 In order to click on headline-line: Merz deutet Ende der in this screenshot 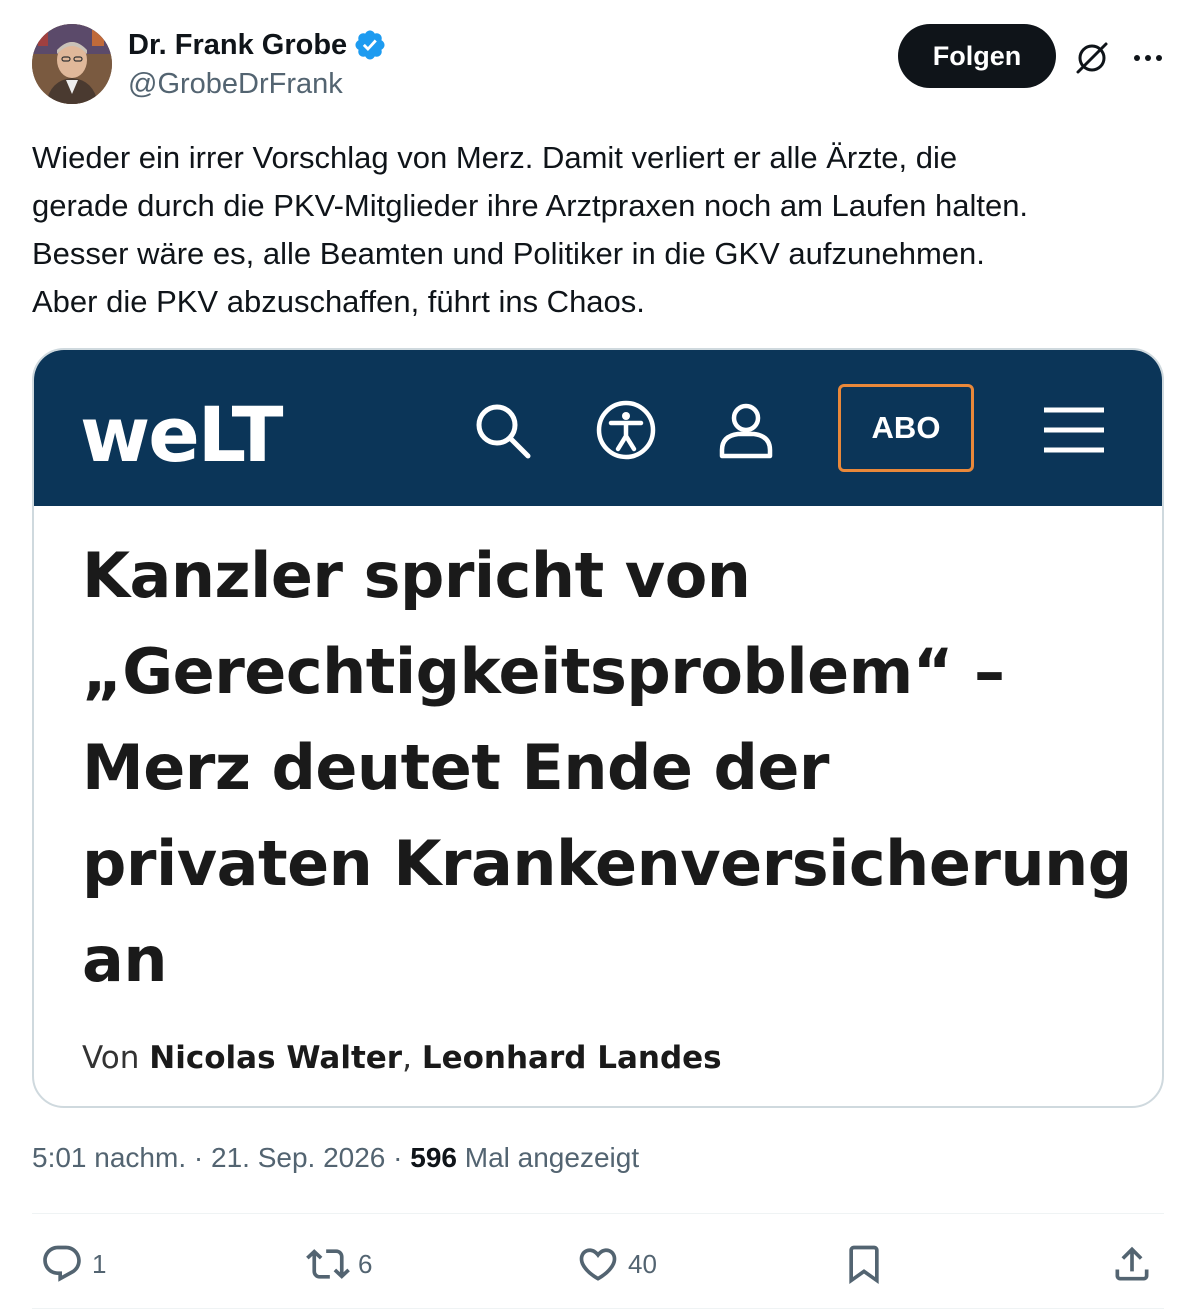, I will do `click(456, 767)`.